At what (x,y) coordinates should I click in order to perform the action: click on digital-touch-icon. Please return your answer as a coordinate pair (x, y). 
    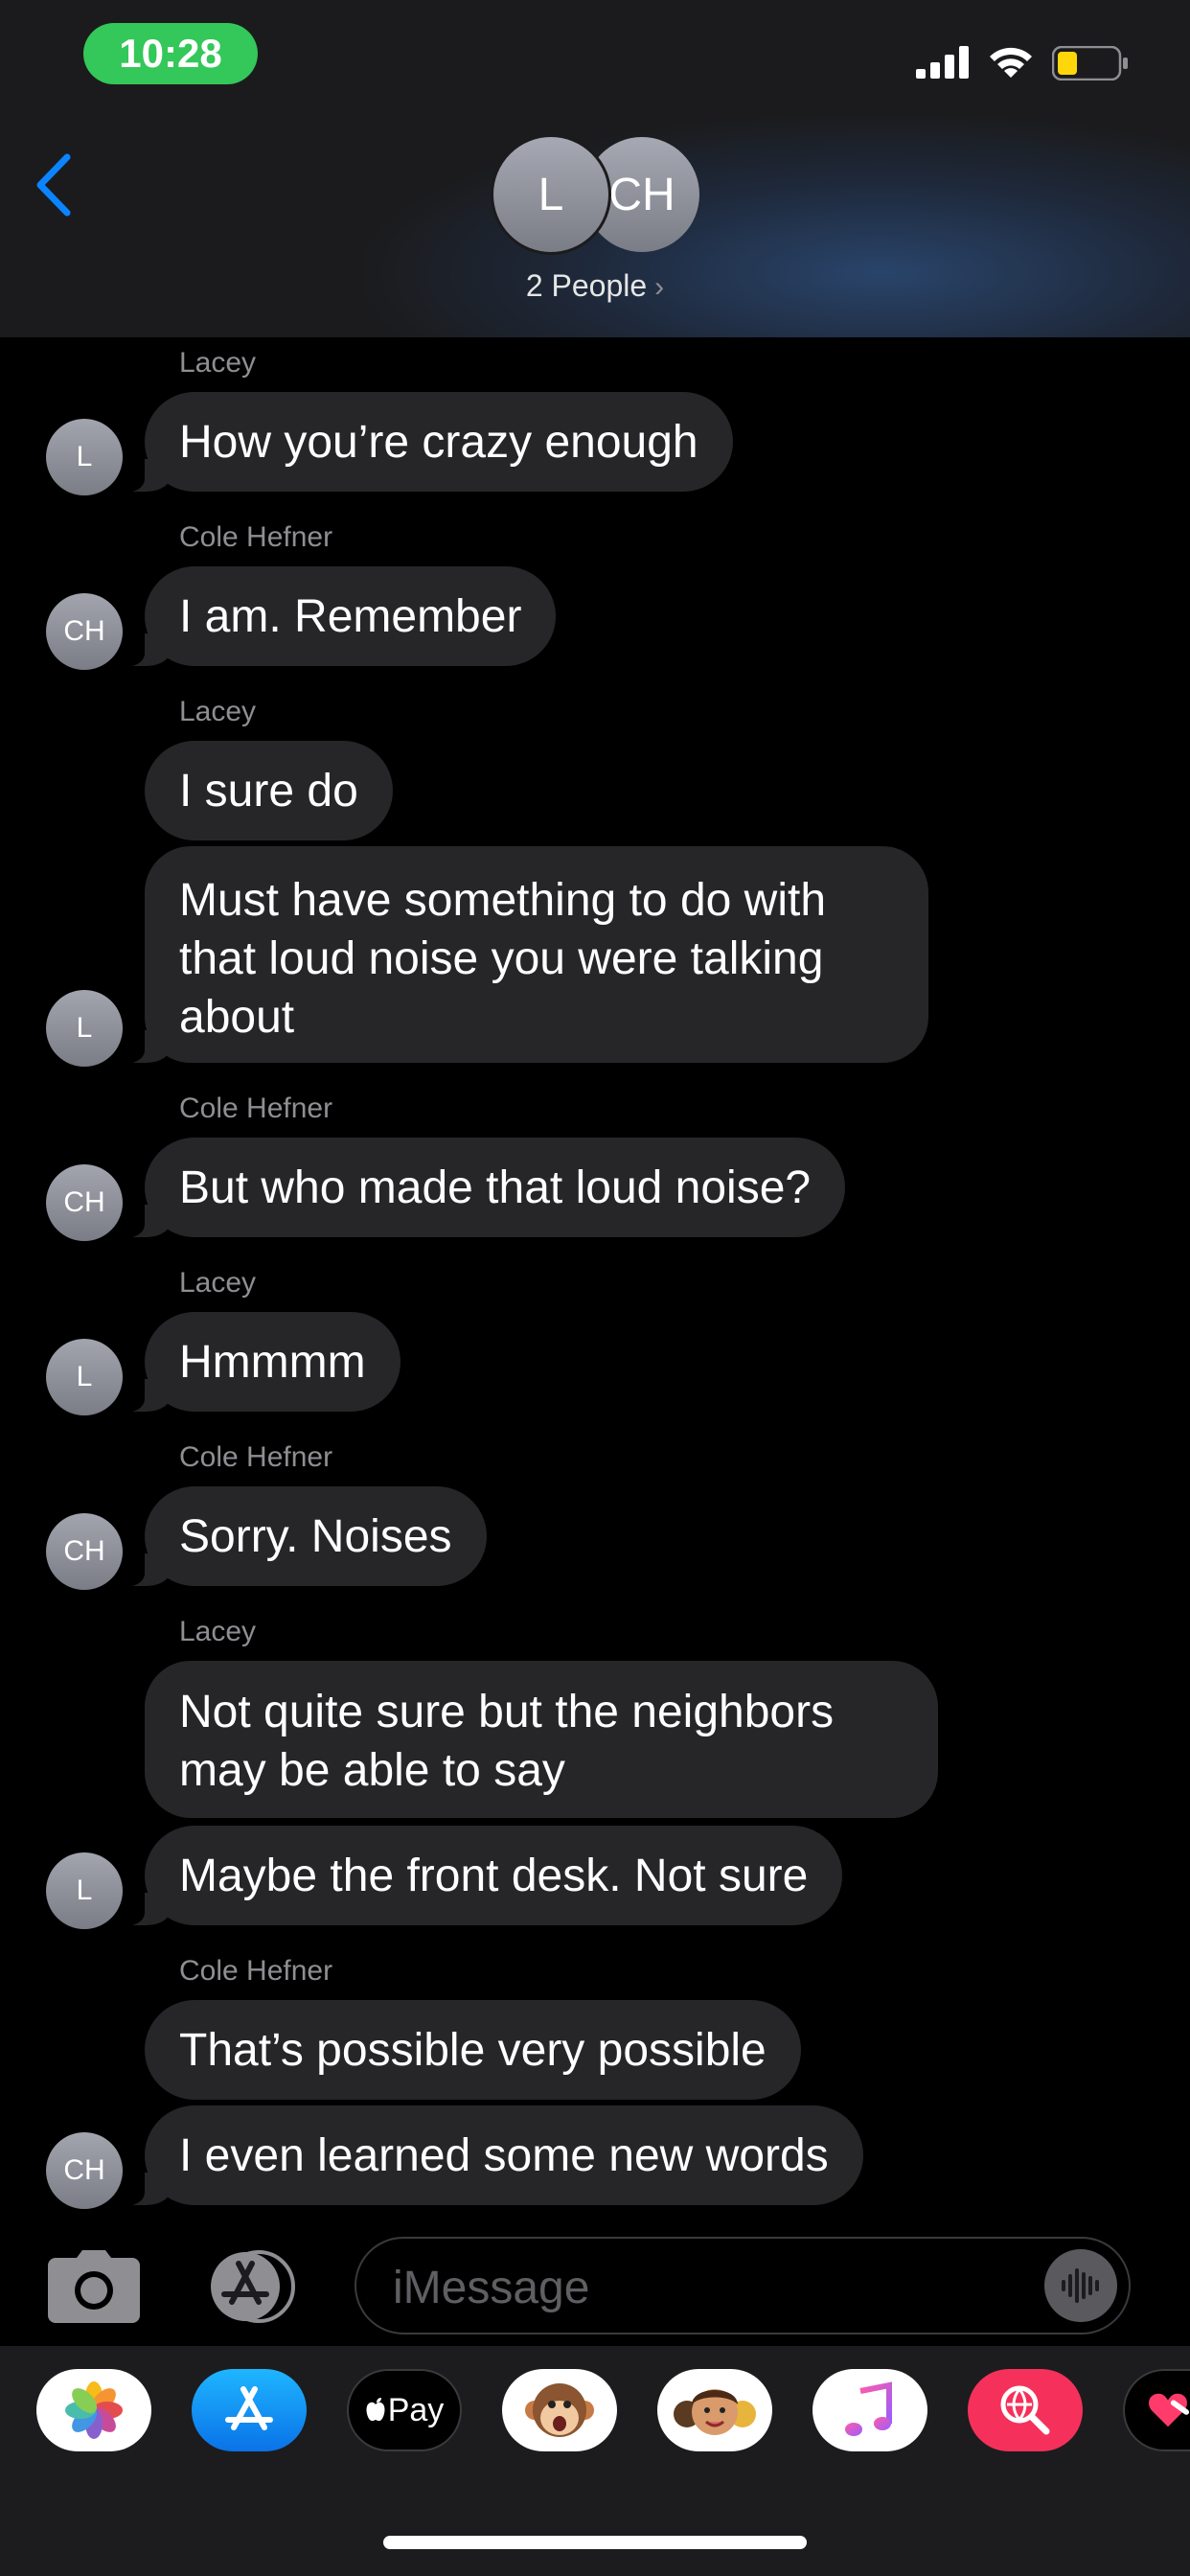
    Looking at the image, I should click on (1169, 2410).